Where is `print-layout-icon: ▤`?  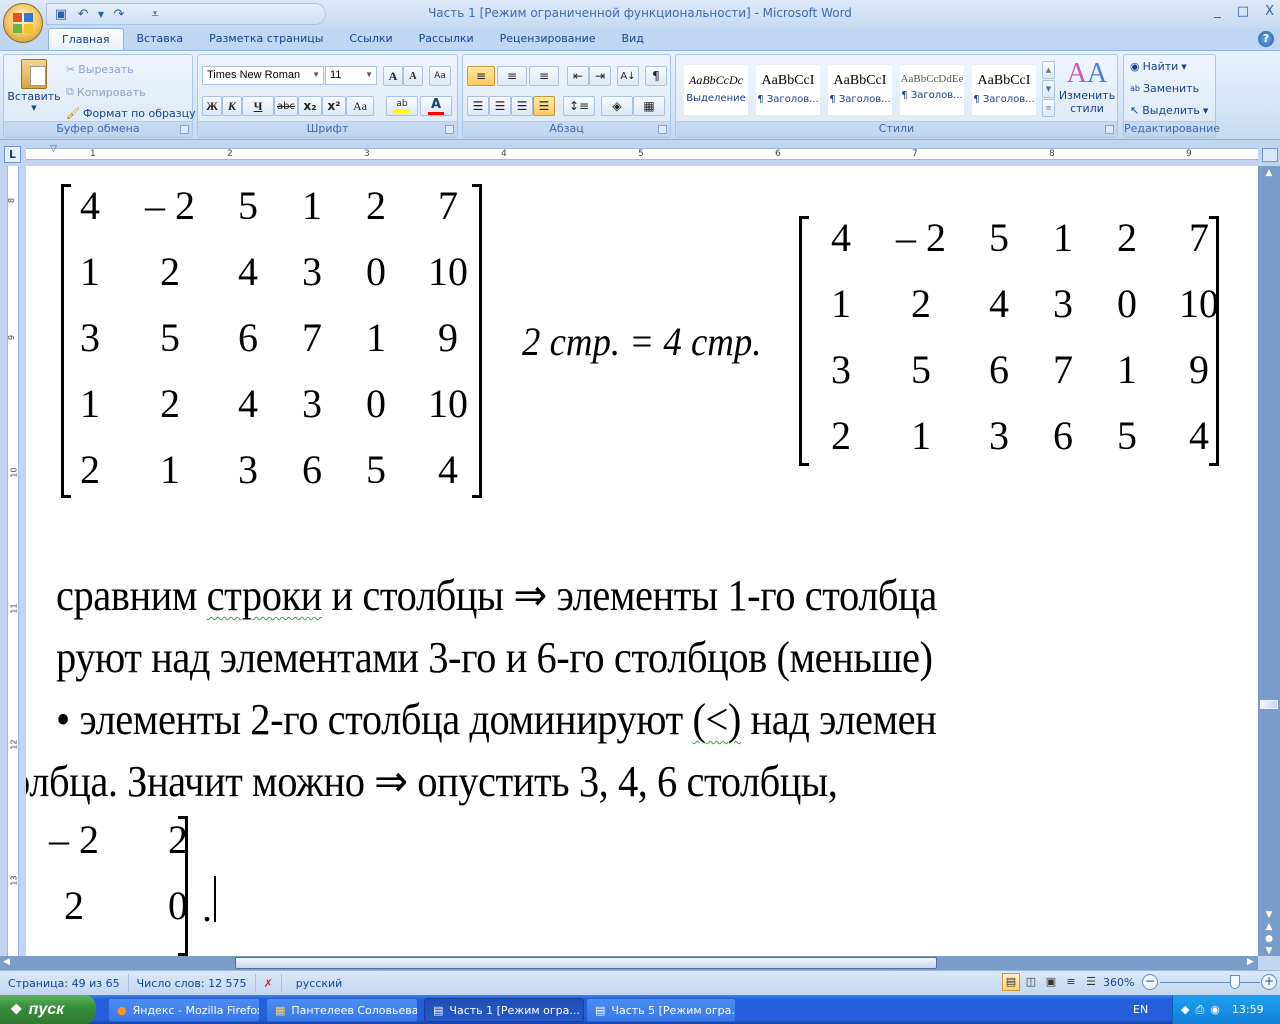 print-layout-icon: ▤ is located at coordinates (1011, 982).